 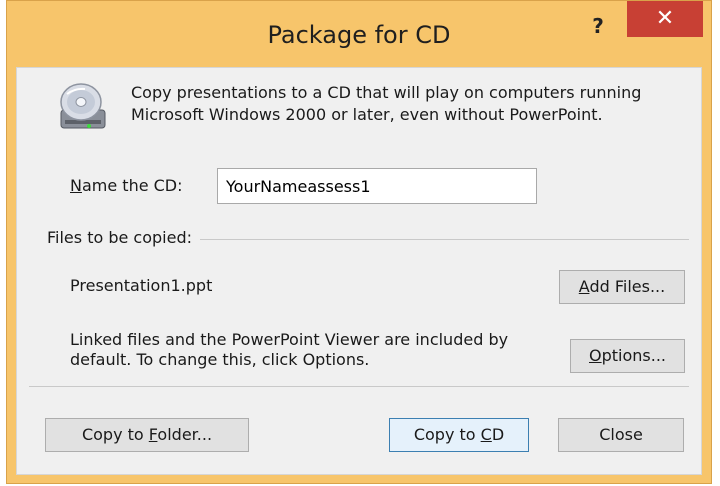 What do you see at coordinates (598, 26) in the screenshot?
I see `help-button: ?` at bounding box center [598, 26].